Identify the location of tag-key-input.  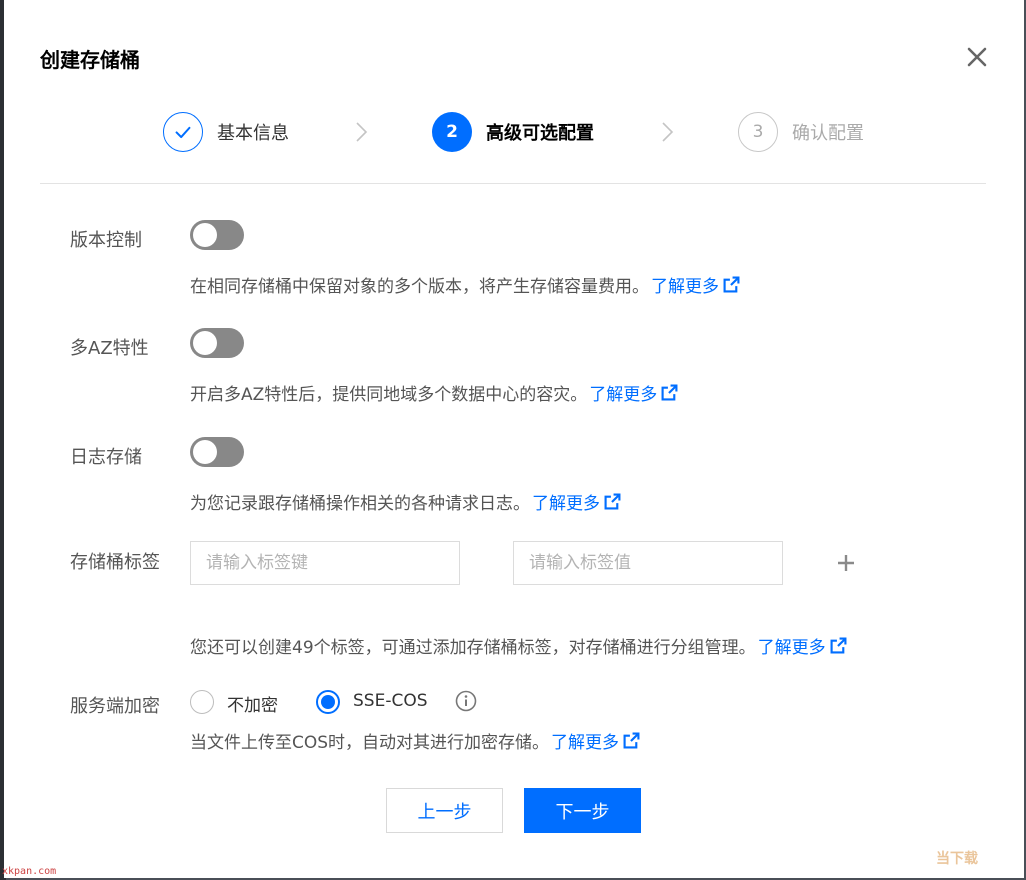
(325, 563).